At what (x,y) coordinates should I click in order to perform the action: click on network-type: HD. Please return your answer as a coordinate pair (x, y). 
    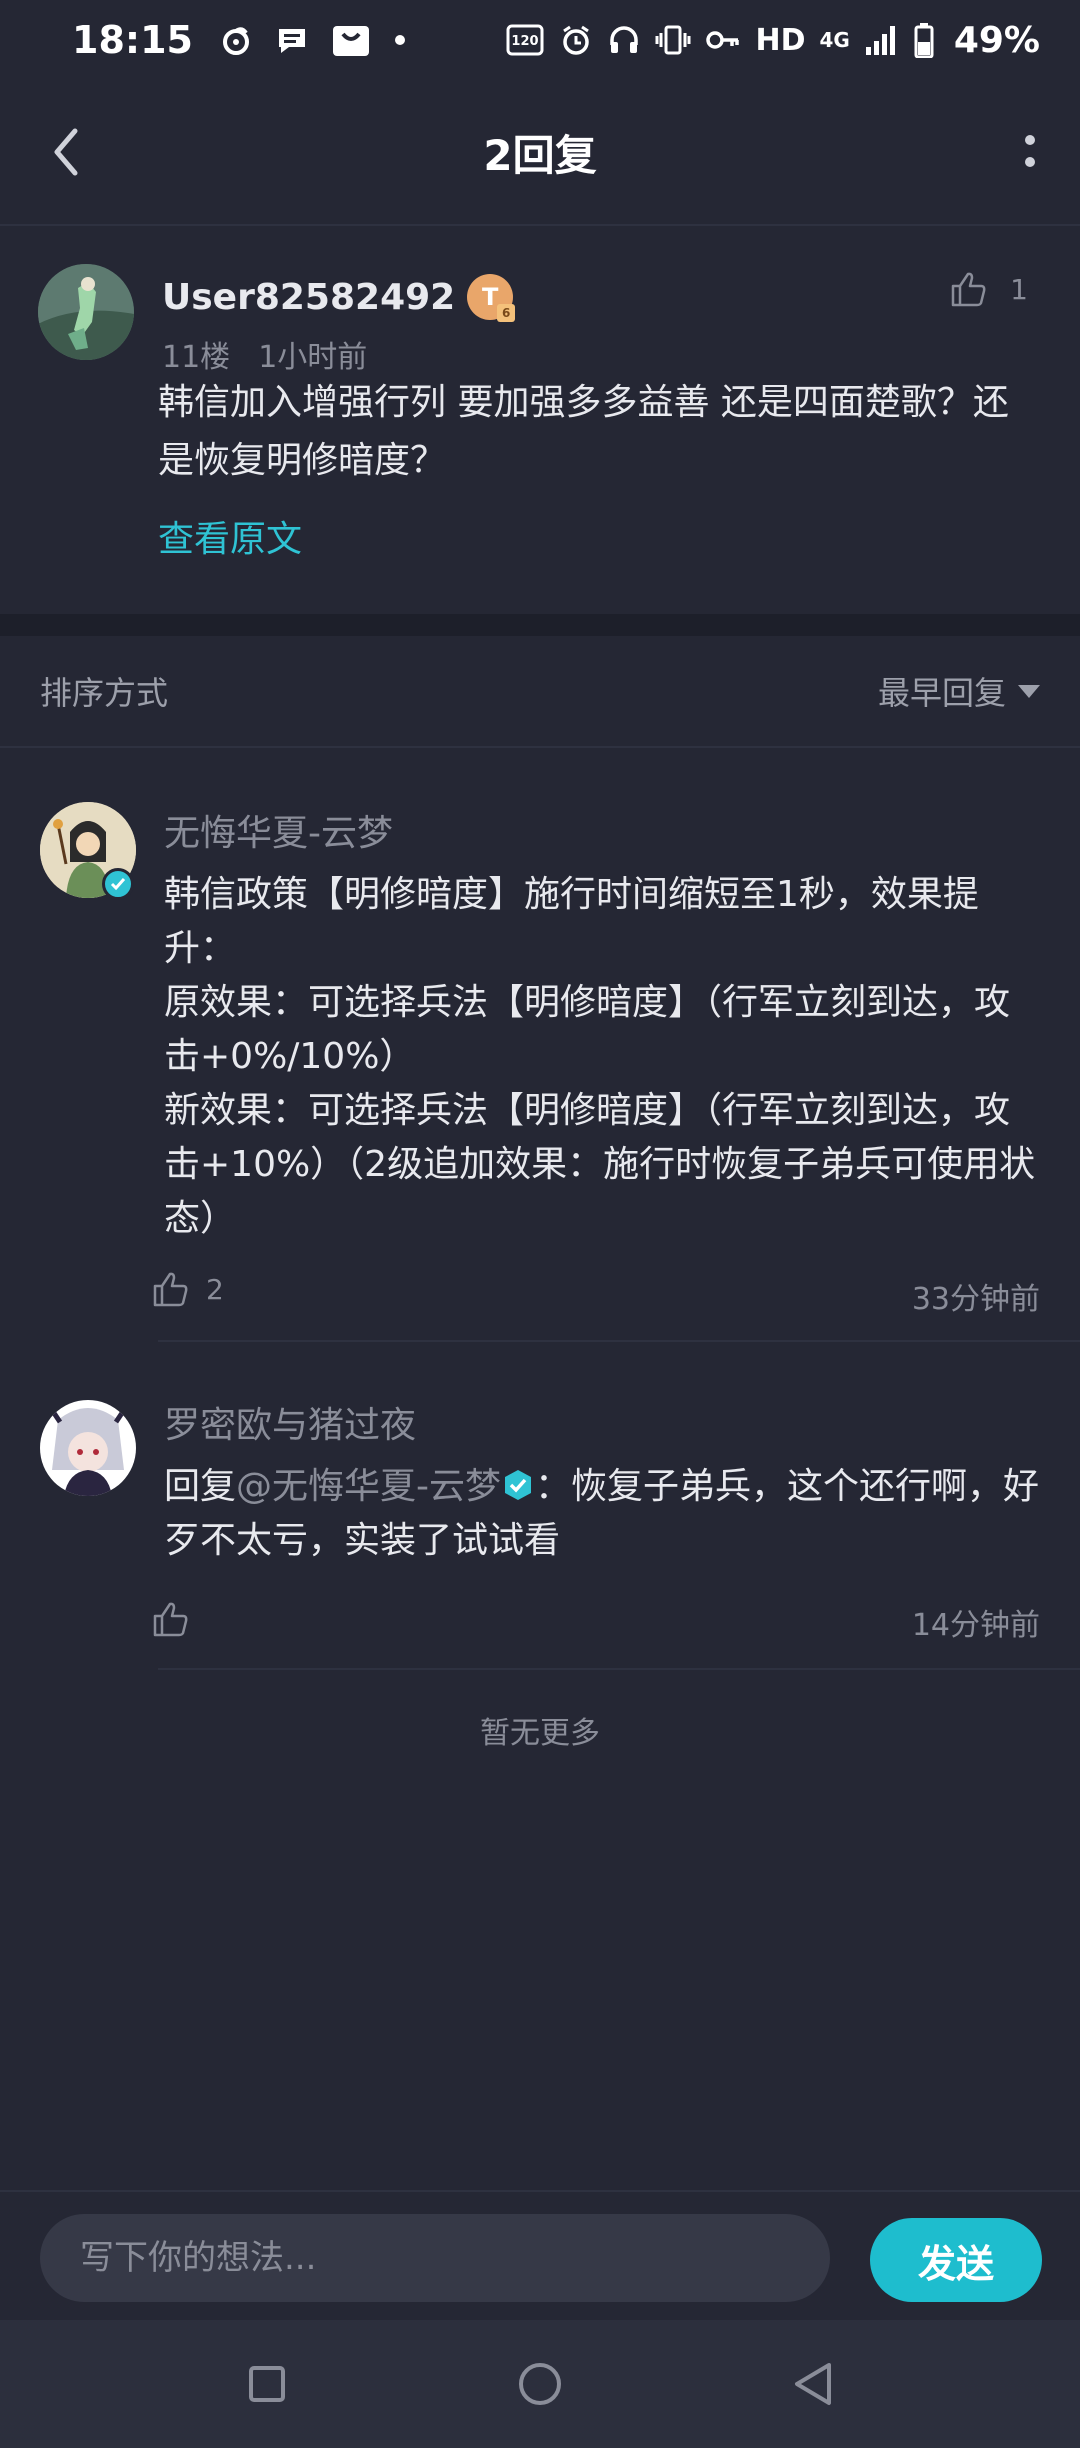
    Looking at the image, I should click on (780, 40).